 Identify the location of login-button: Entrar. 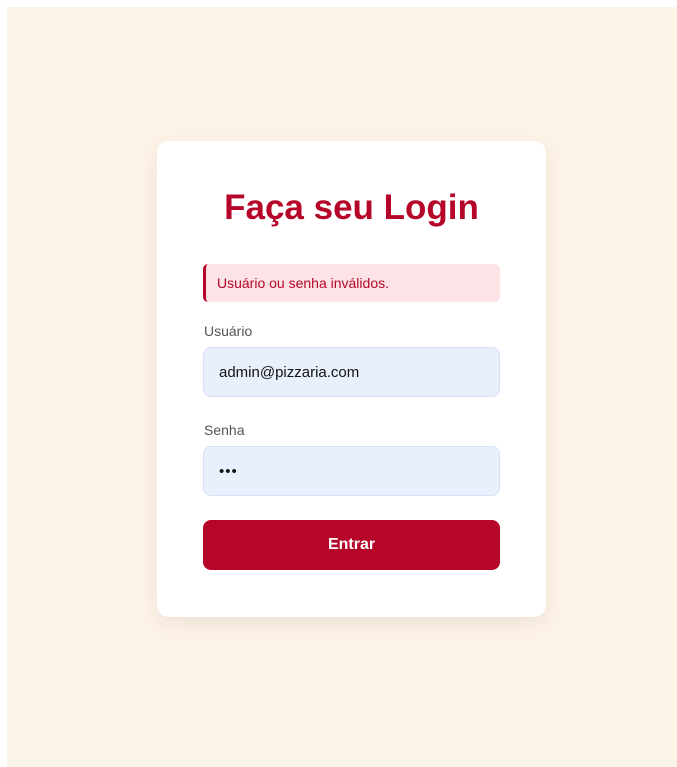
(351, 545).